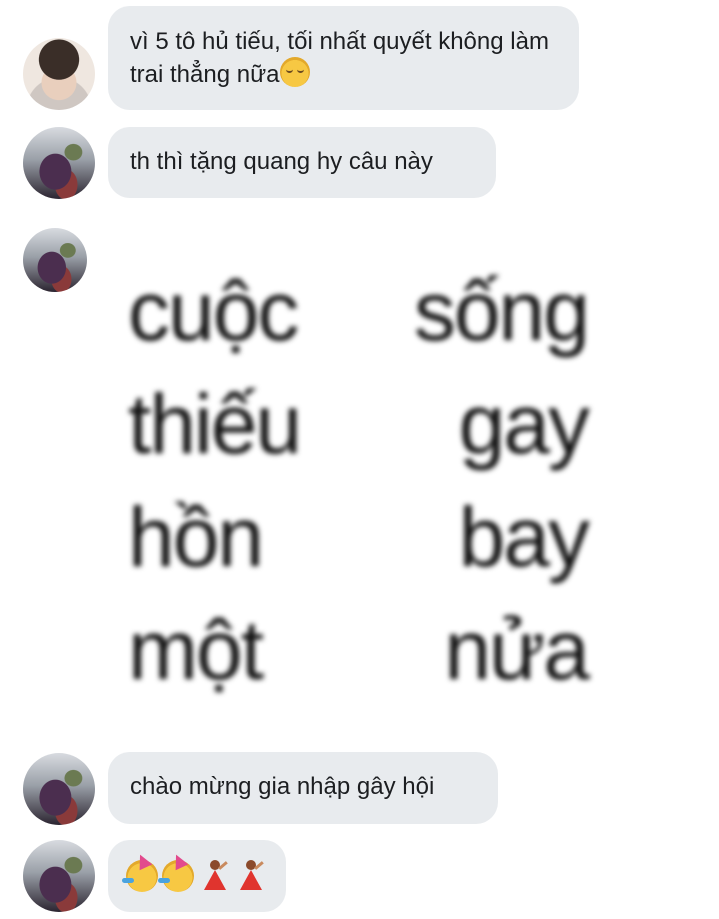 Image resolution: width=719 pixels, height=919 pixels. I want to click on message-bubble, so click(197, 876).